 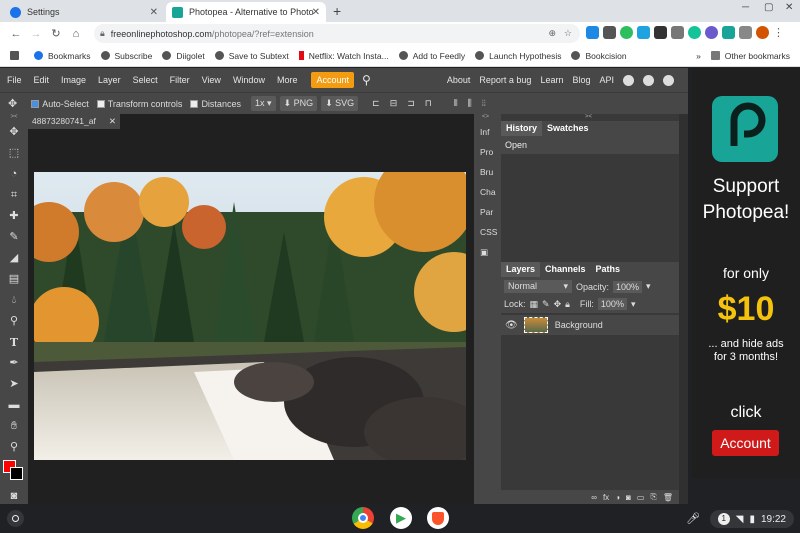 I want to click on bookmark-item: Subscribe, so click(x=126, y=56).